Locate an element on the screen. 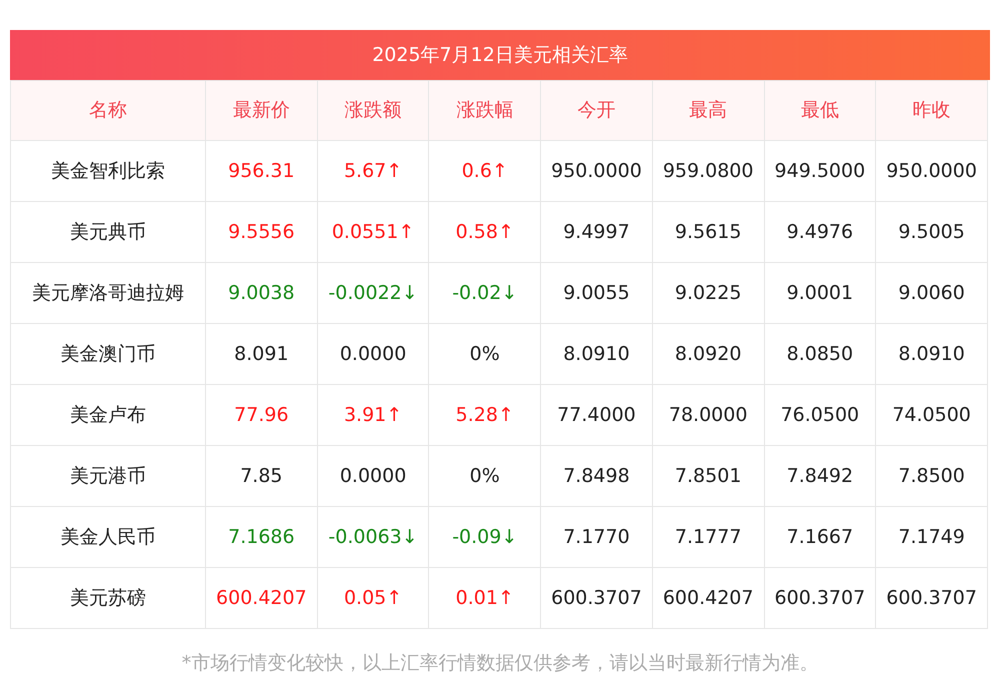  table-cell: 美元典币 is located at coordinates (108, 232).